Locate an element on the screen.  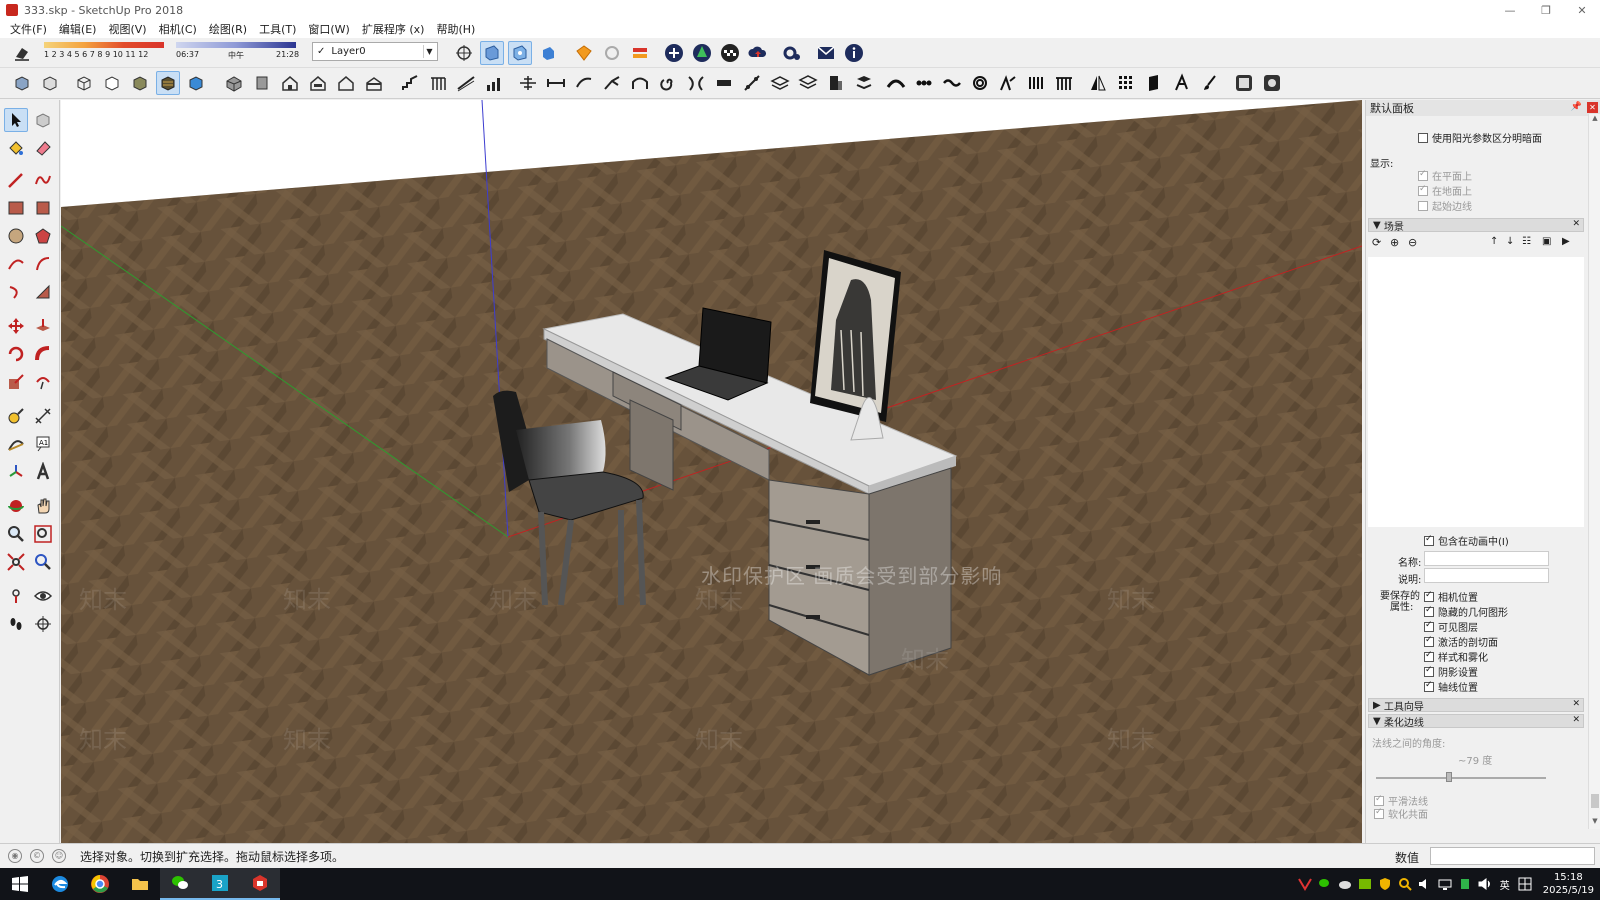
align-tool-icon is located at coordinates (528, 83).